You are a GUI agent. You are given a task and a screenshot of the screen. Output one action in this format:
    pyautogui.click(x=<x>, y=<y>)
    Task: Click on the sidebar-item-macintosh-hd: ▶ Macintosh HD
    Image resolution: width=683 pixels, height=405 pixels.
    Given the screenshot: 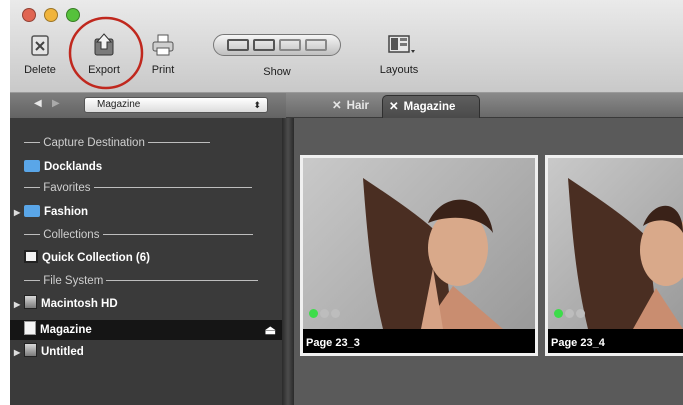 What is the action you would take?
    pyautogui.click(x=66, y=304)
    